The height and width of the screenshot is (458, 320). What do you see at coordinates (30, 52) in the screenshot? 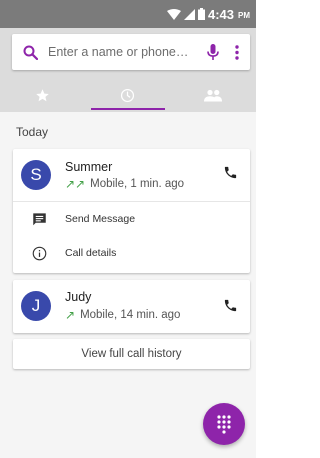
I see `search-icon` at bounding box center [30, 52].